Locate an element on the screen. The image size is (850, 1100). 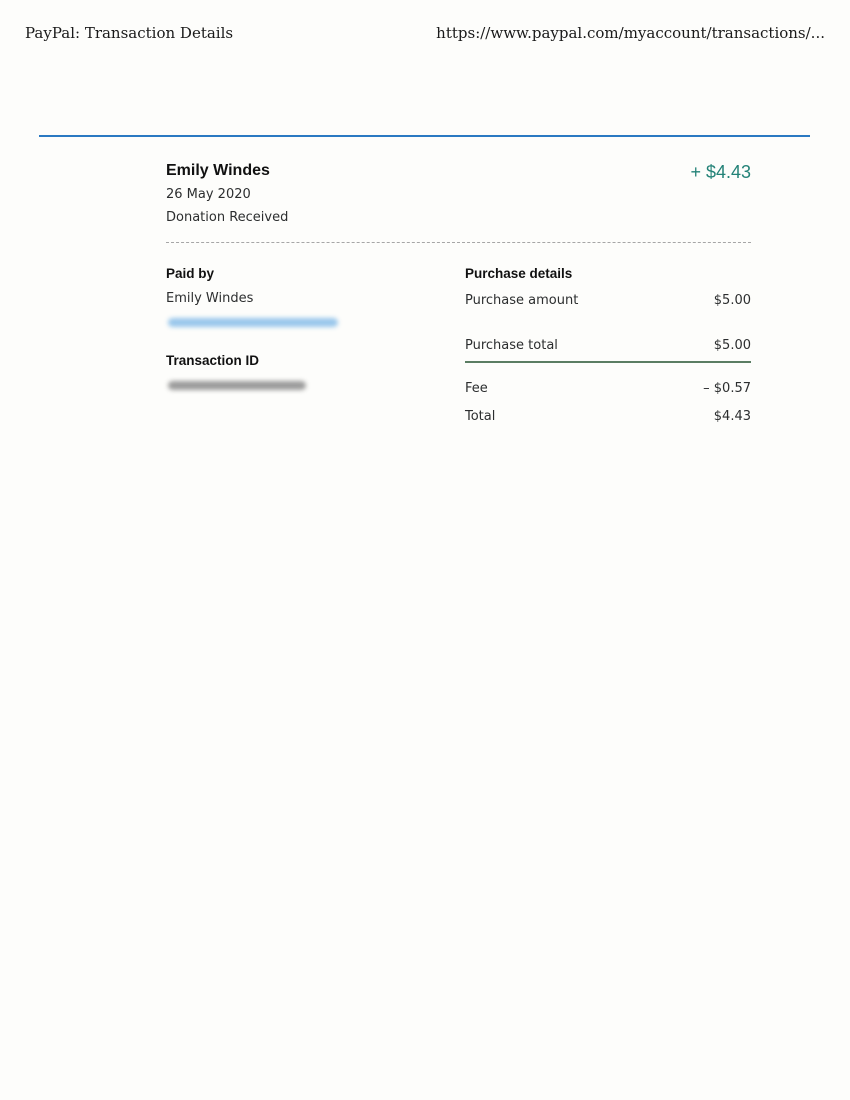
paid-by-name: Emily Windes is located at coordinates (210, 298).